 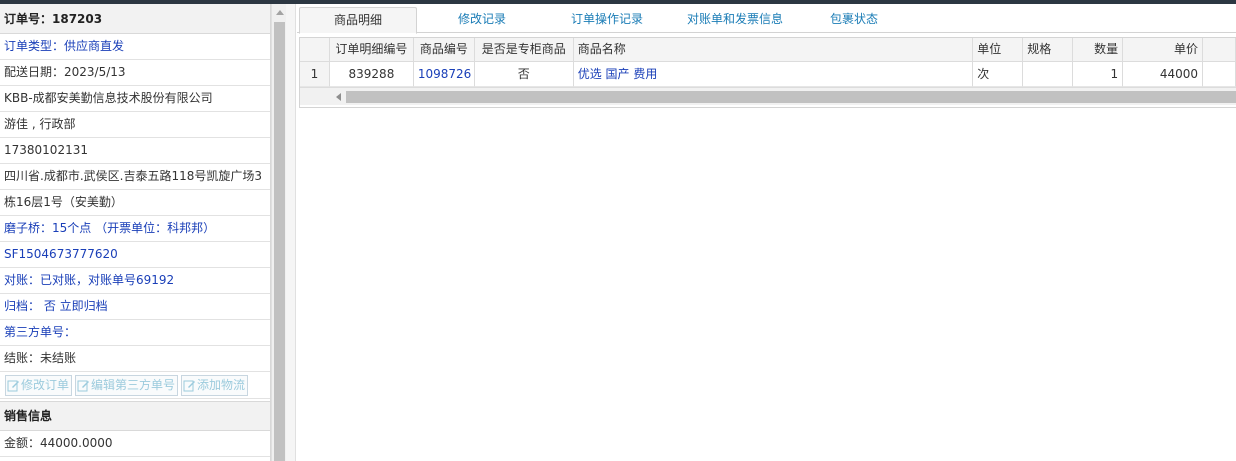 I want to click on add-logistics-button: 添加物流, so click(x=215, y=385).